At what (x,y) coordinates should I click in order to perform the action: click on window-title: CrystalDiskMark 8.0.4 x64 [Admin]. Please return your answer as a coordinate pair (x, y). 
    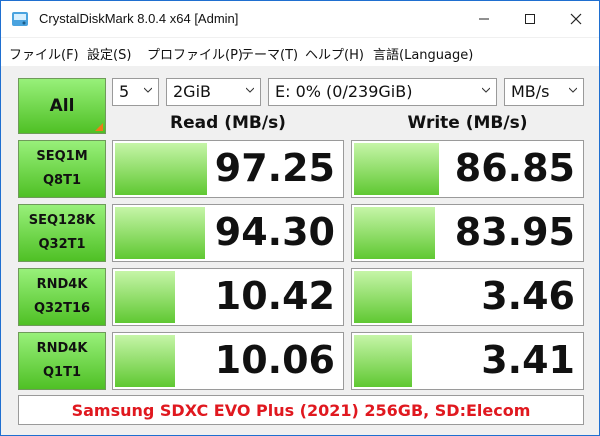
    Looking at the image, I should click on (139, 18).